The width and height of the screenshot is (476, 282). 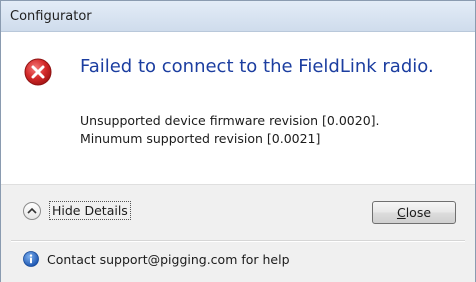 What do you see at coordinates (51, 16) in the screenshot?
I see `window-title: Configurator` at bounding box center [51, 16].